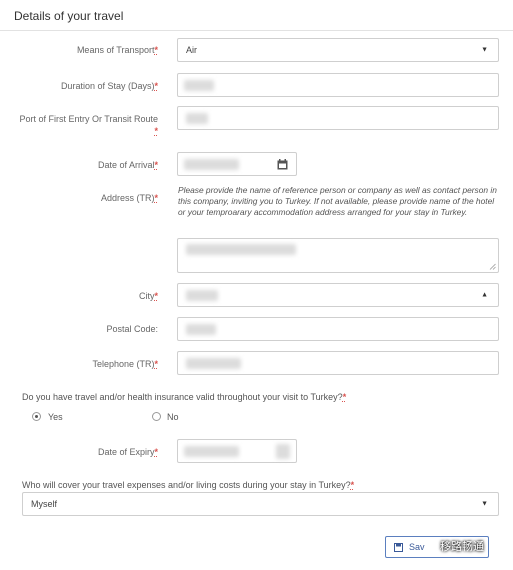 This screenshot has width=513, height=570. Describe the element at coordinates (117, 50) in the screenshot. I see `transport-label: Means of Transport*` at that location.